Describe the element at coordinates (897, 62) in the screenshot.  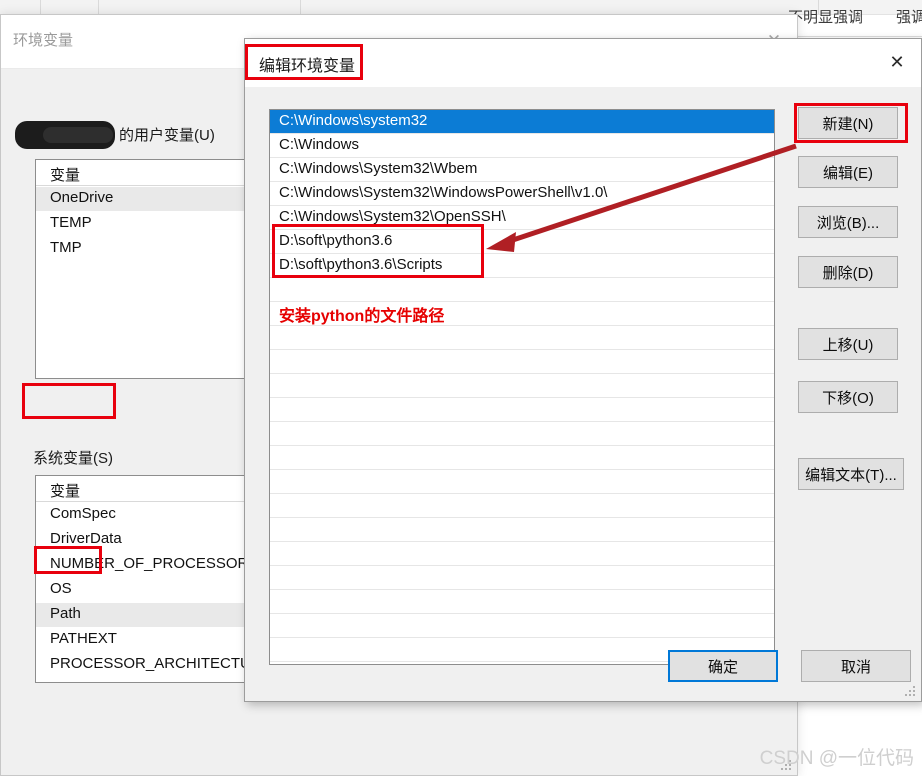
I see `close-icon: ✕` at that location.